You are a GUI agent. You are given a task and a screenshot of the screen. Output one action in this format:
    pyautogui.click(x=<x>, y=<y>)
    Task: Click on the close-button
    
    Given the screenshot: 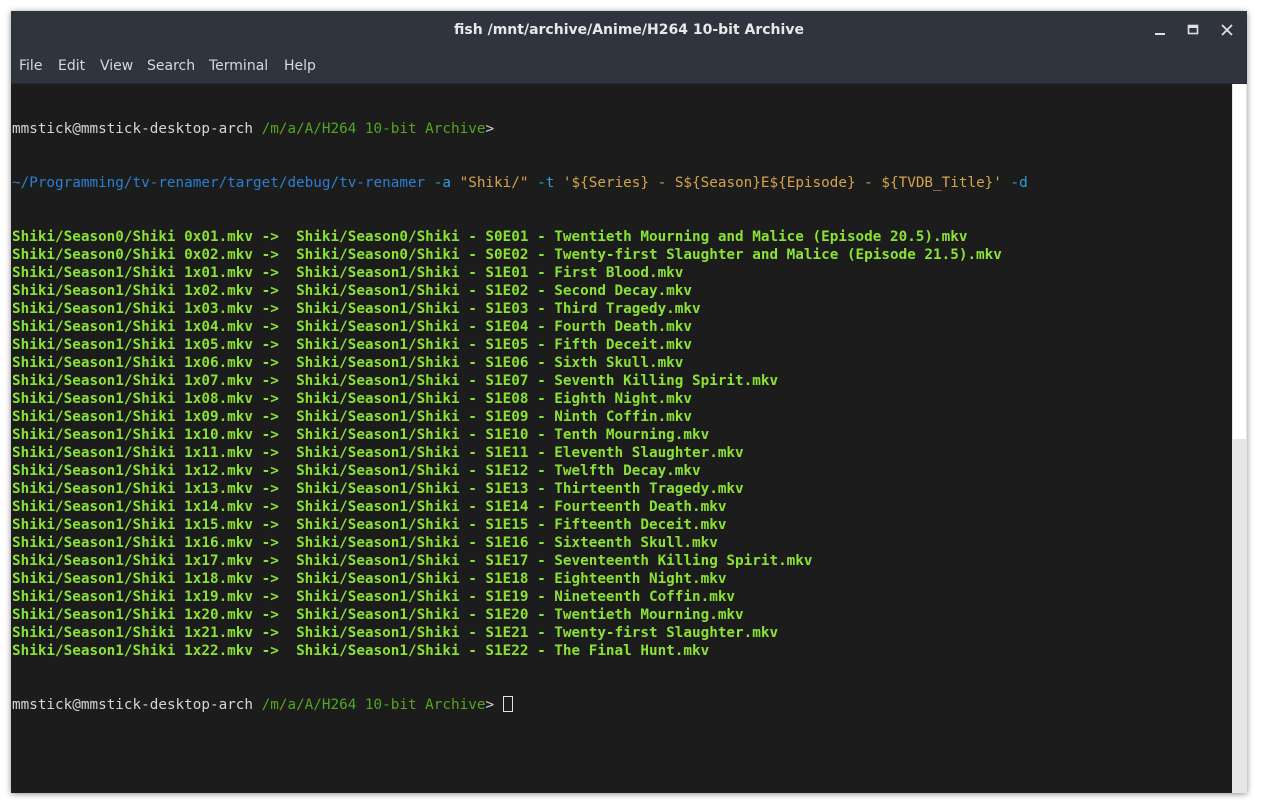 What is the action you would take?
    pyautogui.click(x=1227, y=30)
    